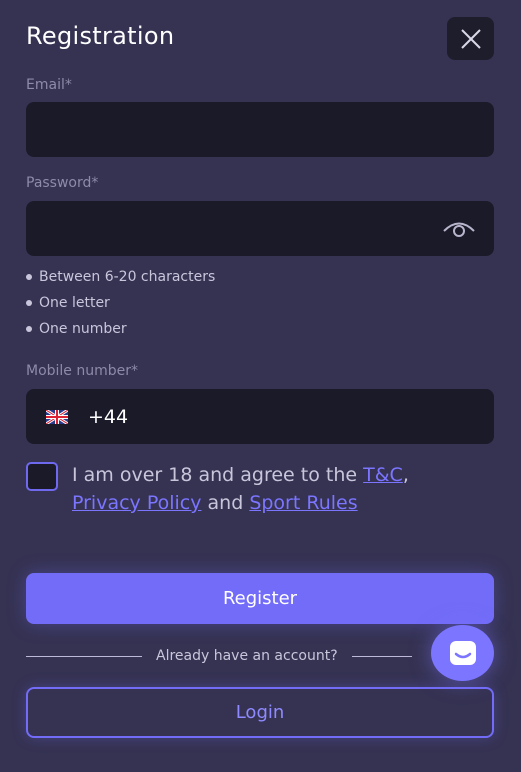  I want to click on chat-button, so click(462, 653).